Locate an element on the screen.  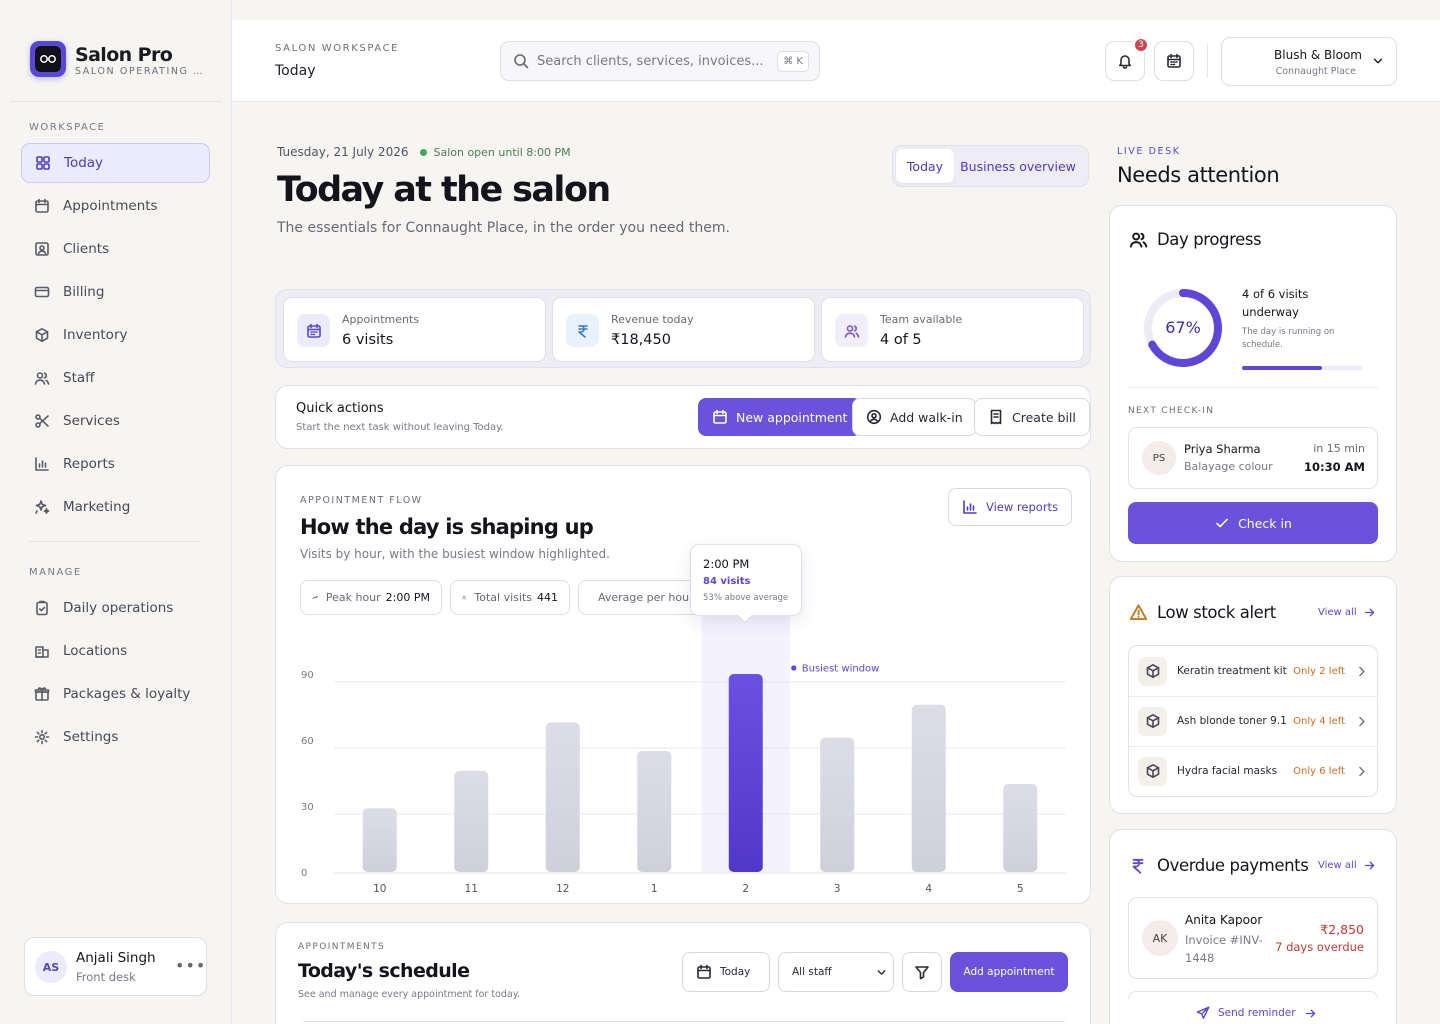
more-options-icon: ••• is located at coordinates (190, 965).